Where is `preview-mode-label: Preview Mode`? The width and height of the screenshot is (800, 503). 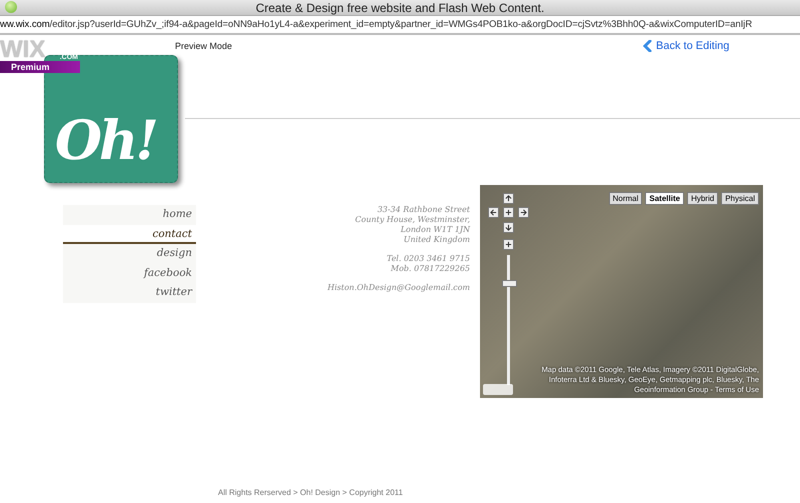
preview-mode-label: Preview Mode is located at coordinates (203, 46).